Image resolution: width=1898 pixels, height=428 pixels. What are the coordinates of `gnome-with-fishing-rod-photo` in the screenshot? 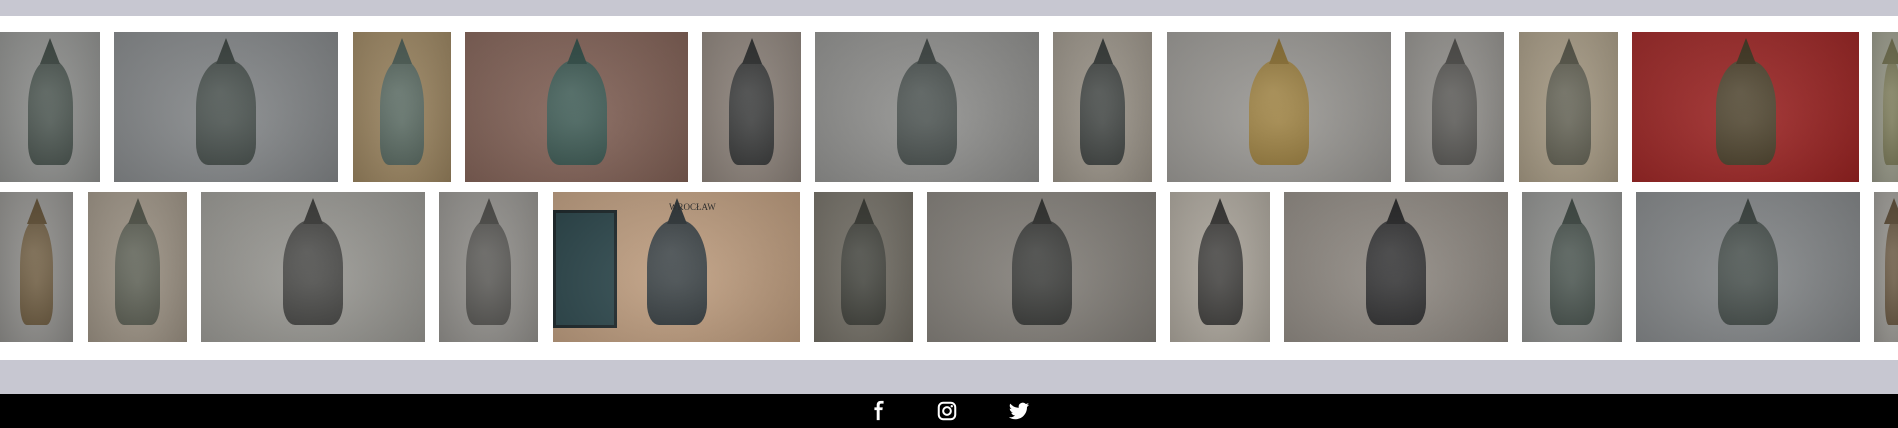 It's located at (576, 107).